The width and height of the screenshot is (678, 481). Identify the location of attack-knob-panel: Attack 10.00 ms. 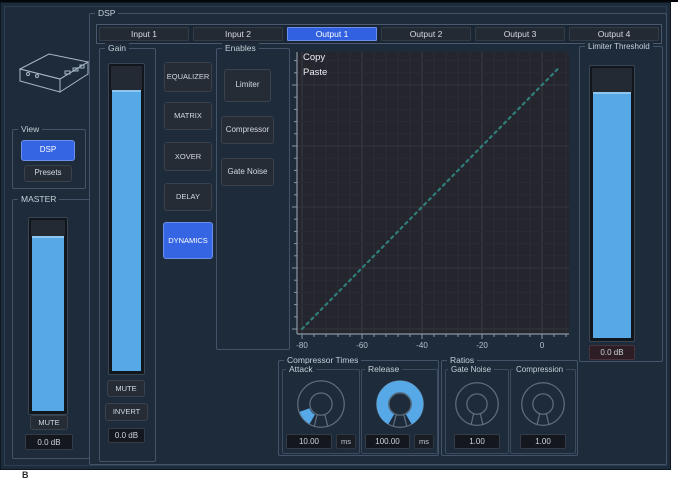
(321, 409).